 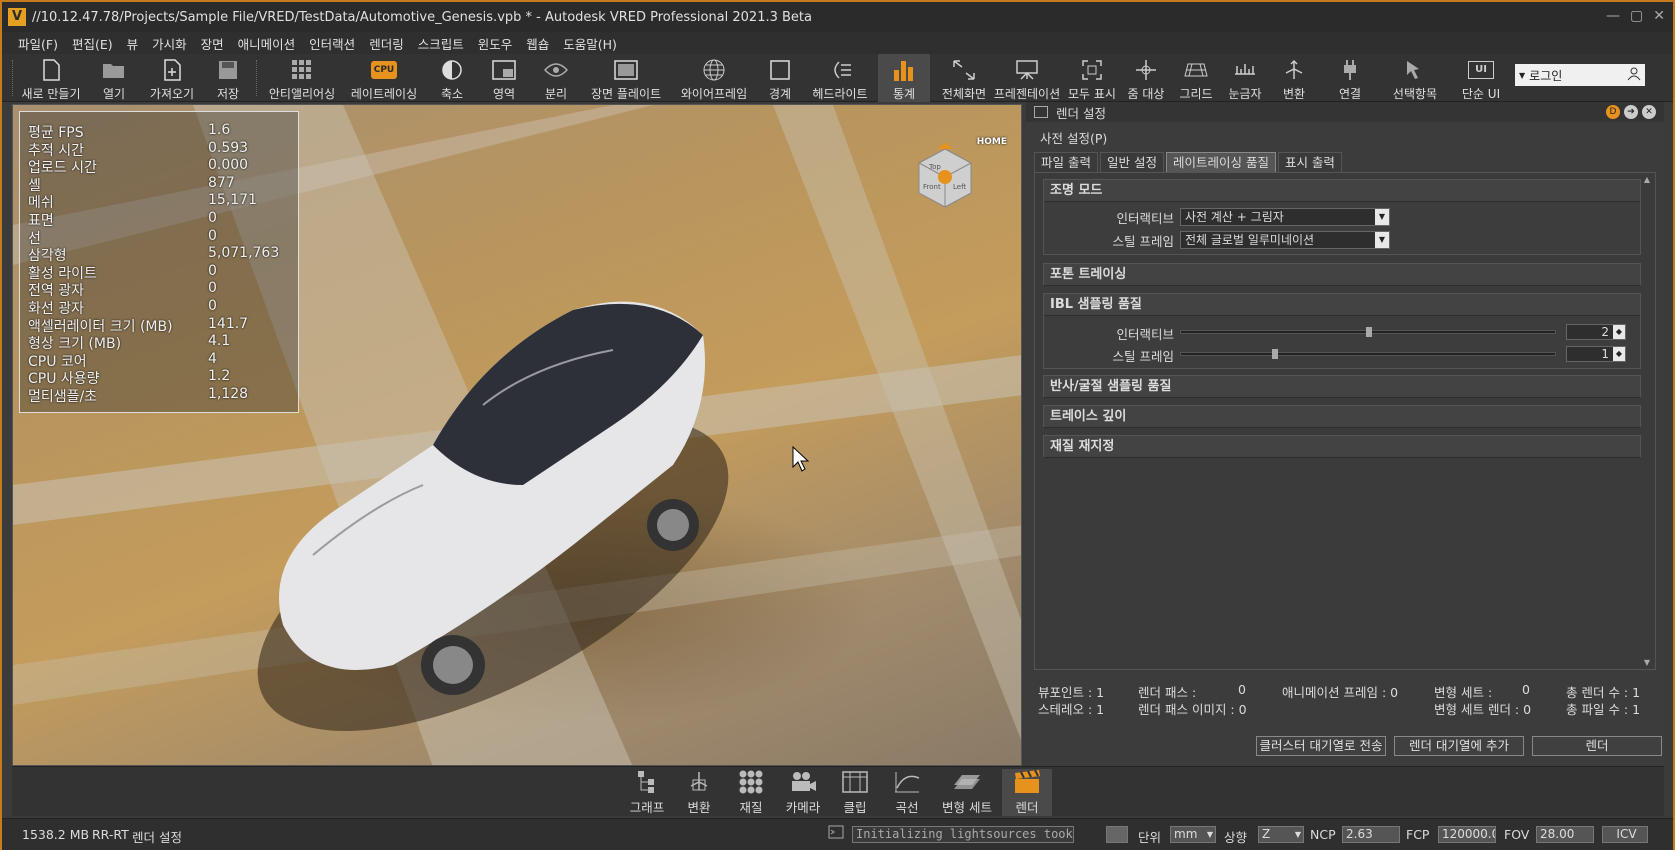 I want to click on interactive-lighting-dropdown: 사전 계산 + 그림자 ▼, so click(x=1285, y=217).